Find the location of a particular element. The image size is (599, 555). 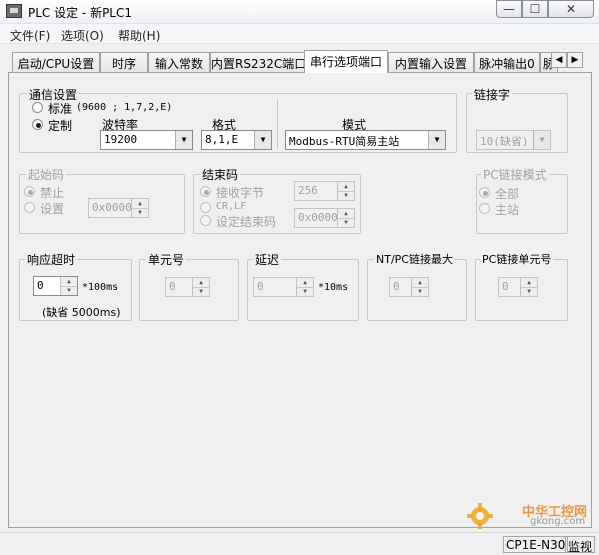

mode-select: Modbus-RTU简易主站 ▼ is located at coordinates (365, 140).